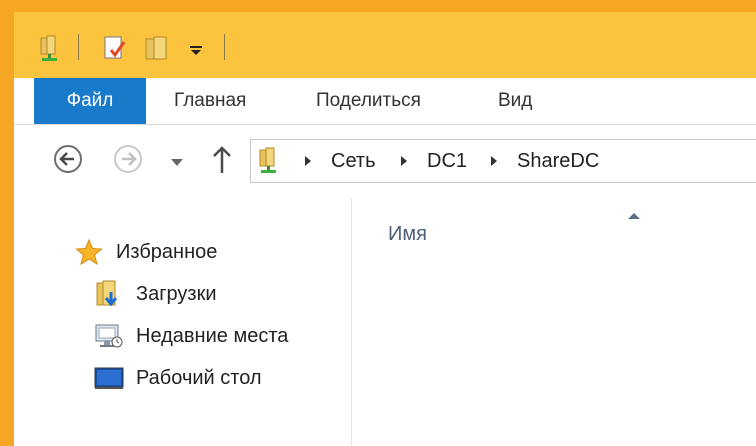 The width and height of the screenshot is (756, 446). What do you see at coordinates (177, 164) in the screenshot?
I see `recent-locations-dropdown-icon` at bounding box center [177, 164].